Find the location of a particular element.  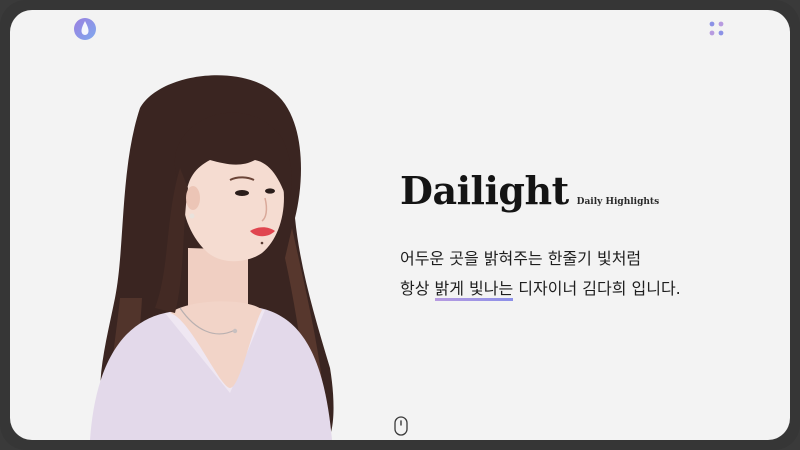

hero-line-2-suffix: 디자이너 김다희 입니다. is located at coordinates (597, 288).